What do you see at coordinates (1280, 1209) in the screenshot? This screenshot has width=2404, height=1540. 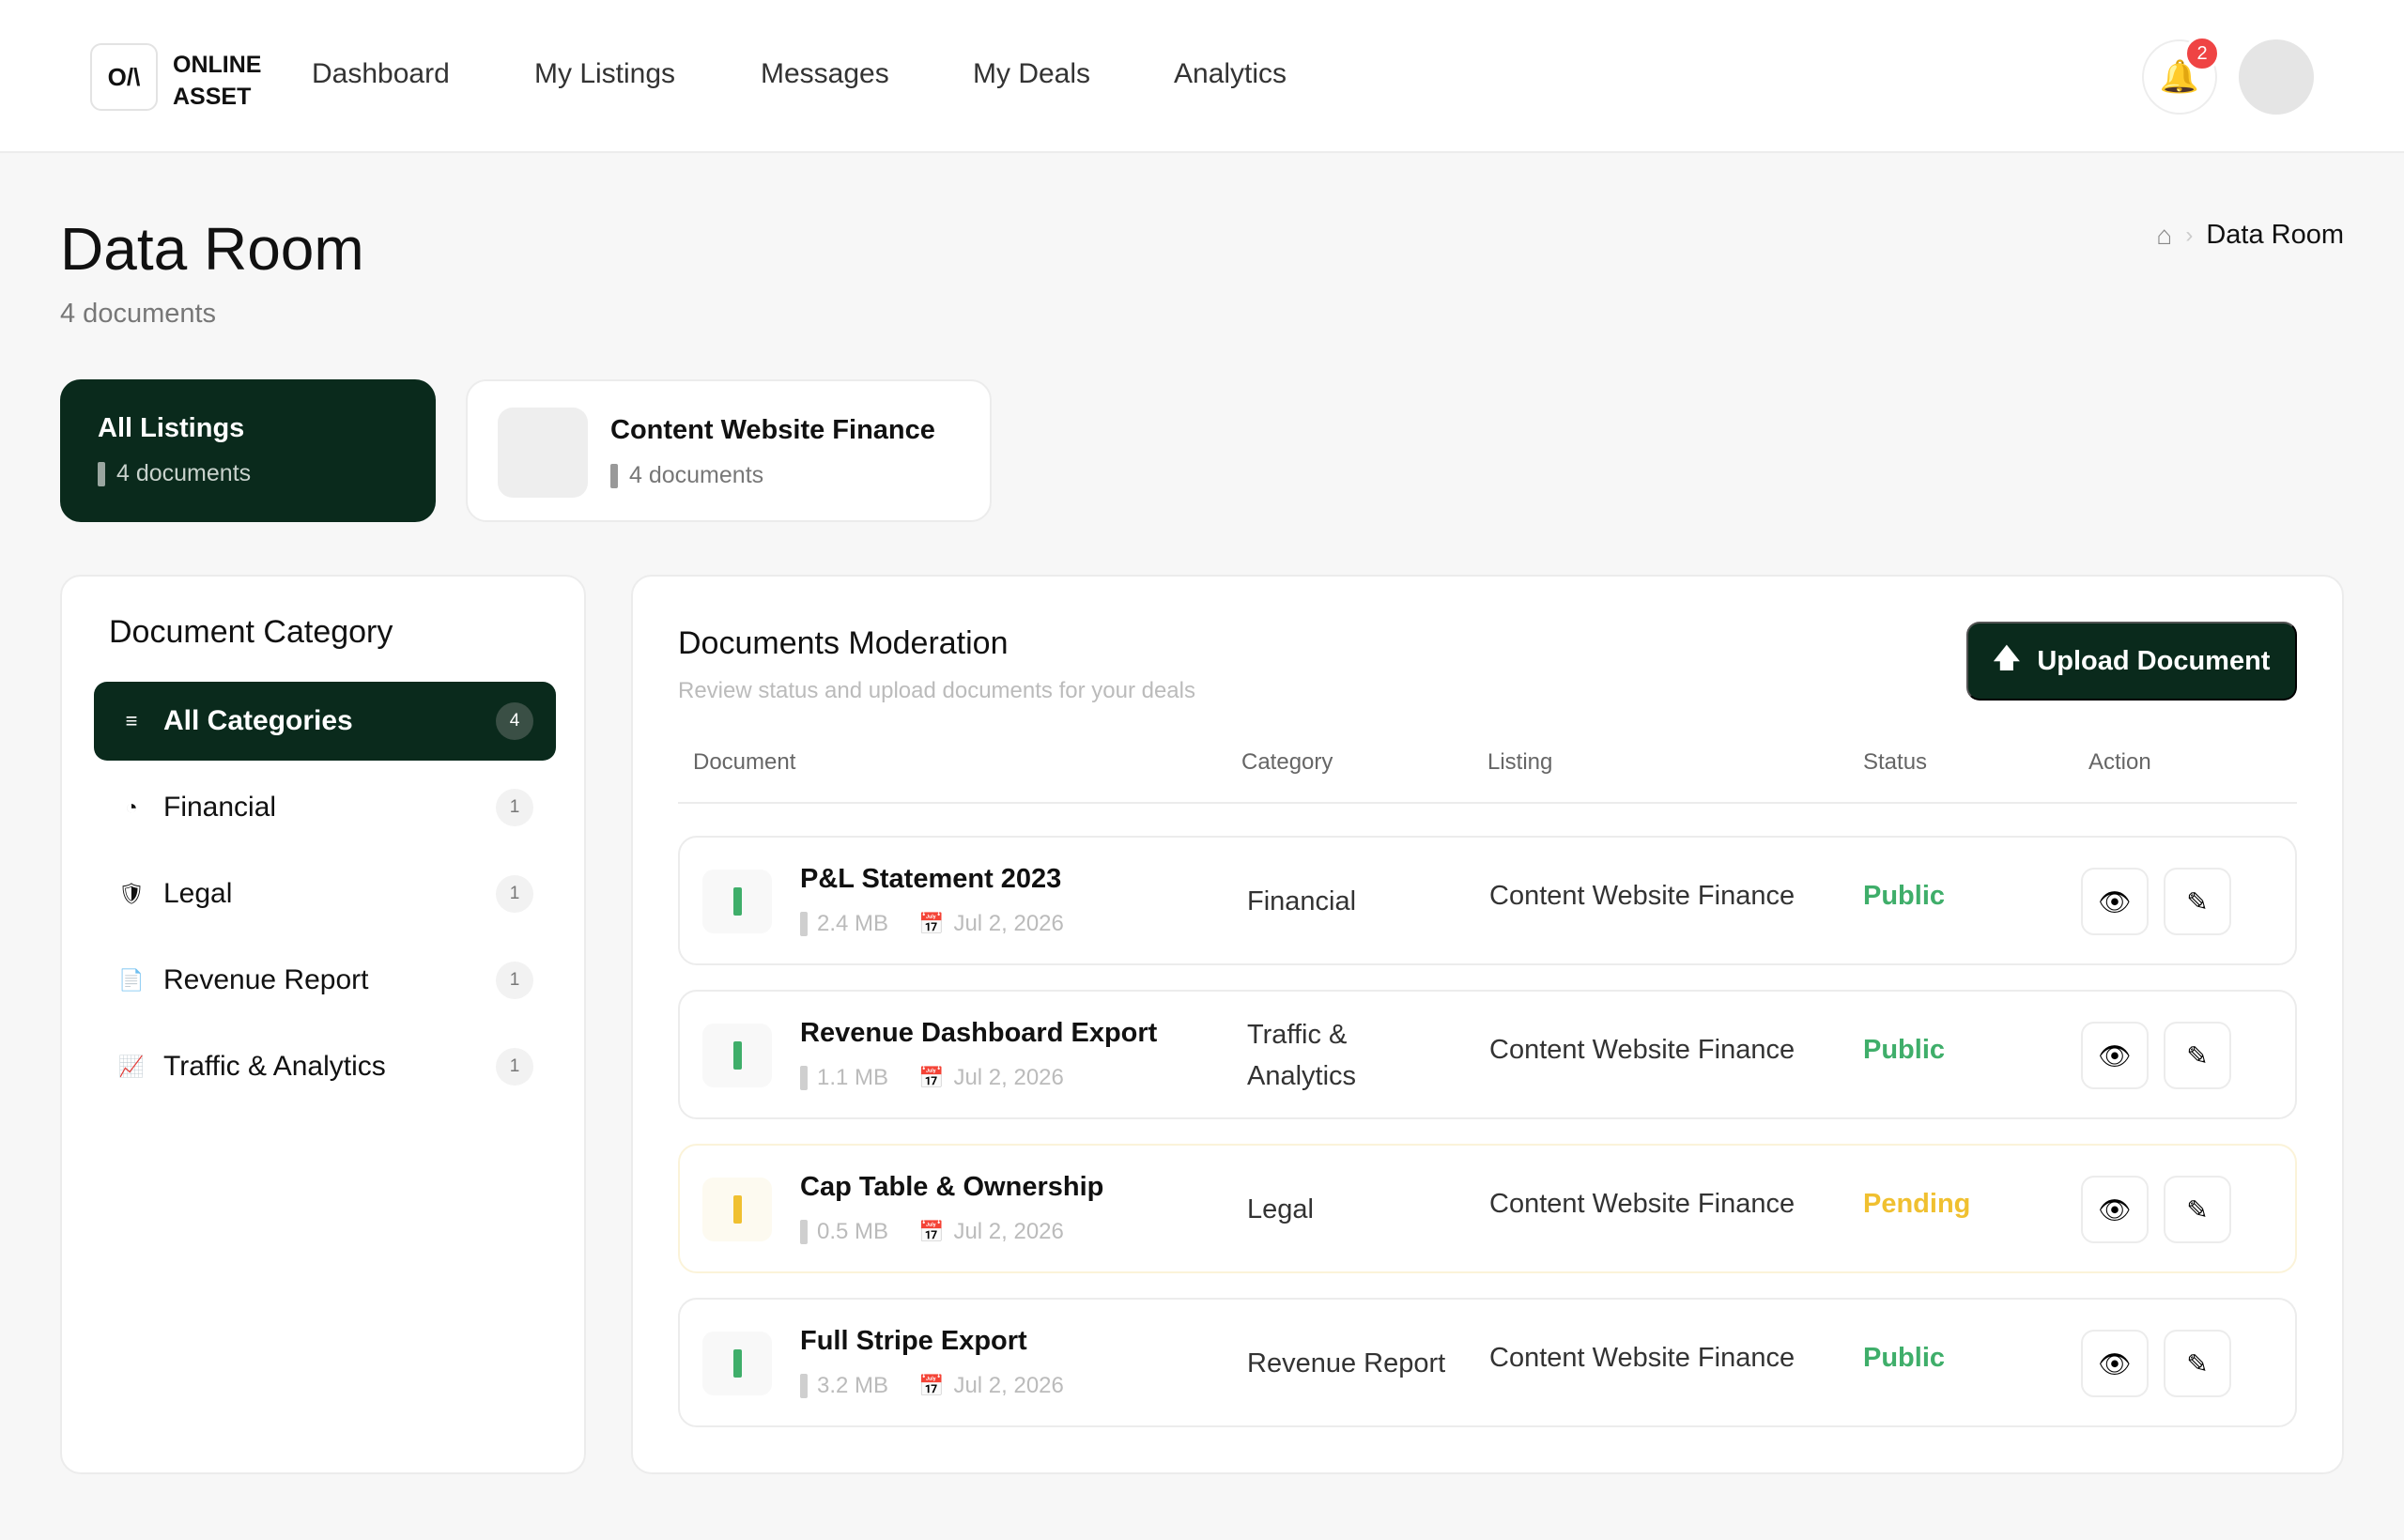 I see `document-category: Legal` at bounding box center [1280, 1209].